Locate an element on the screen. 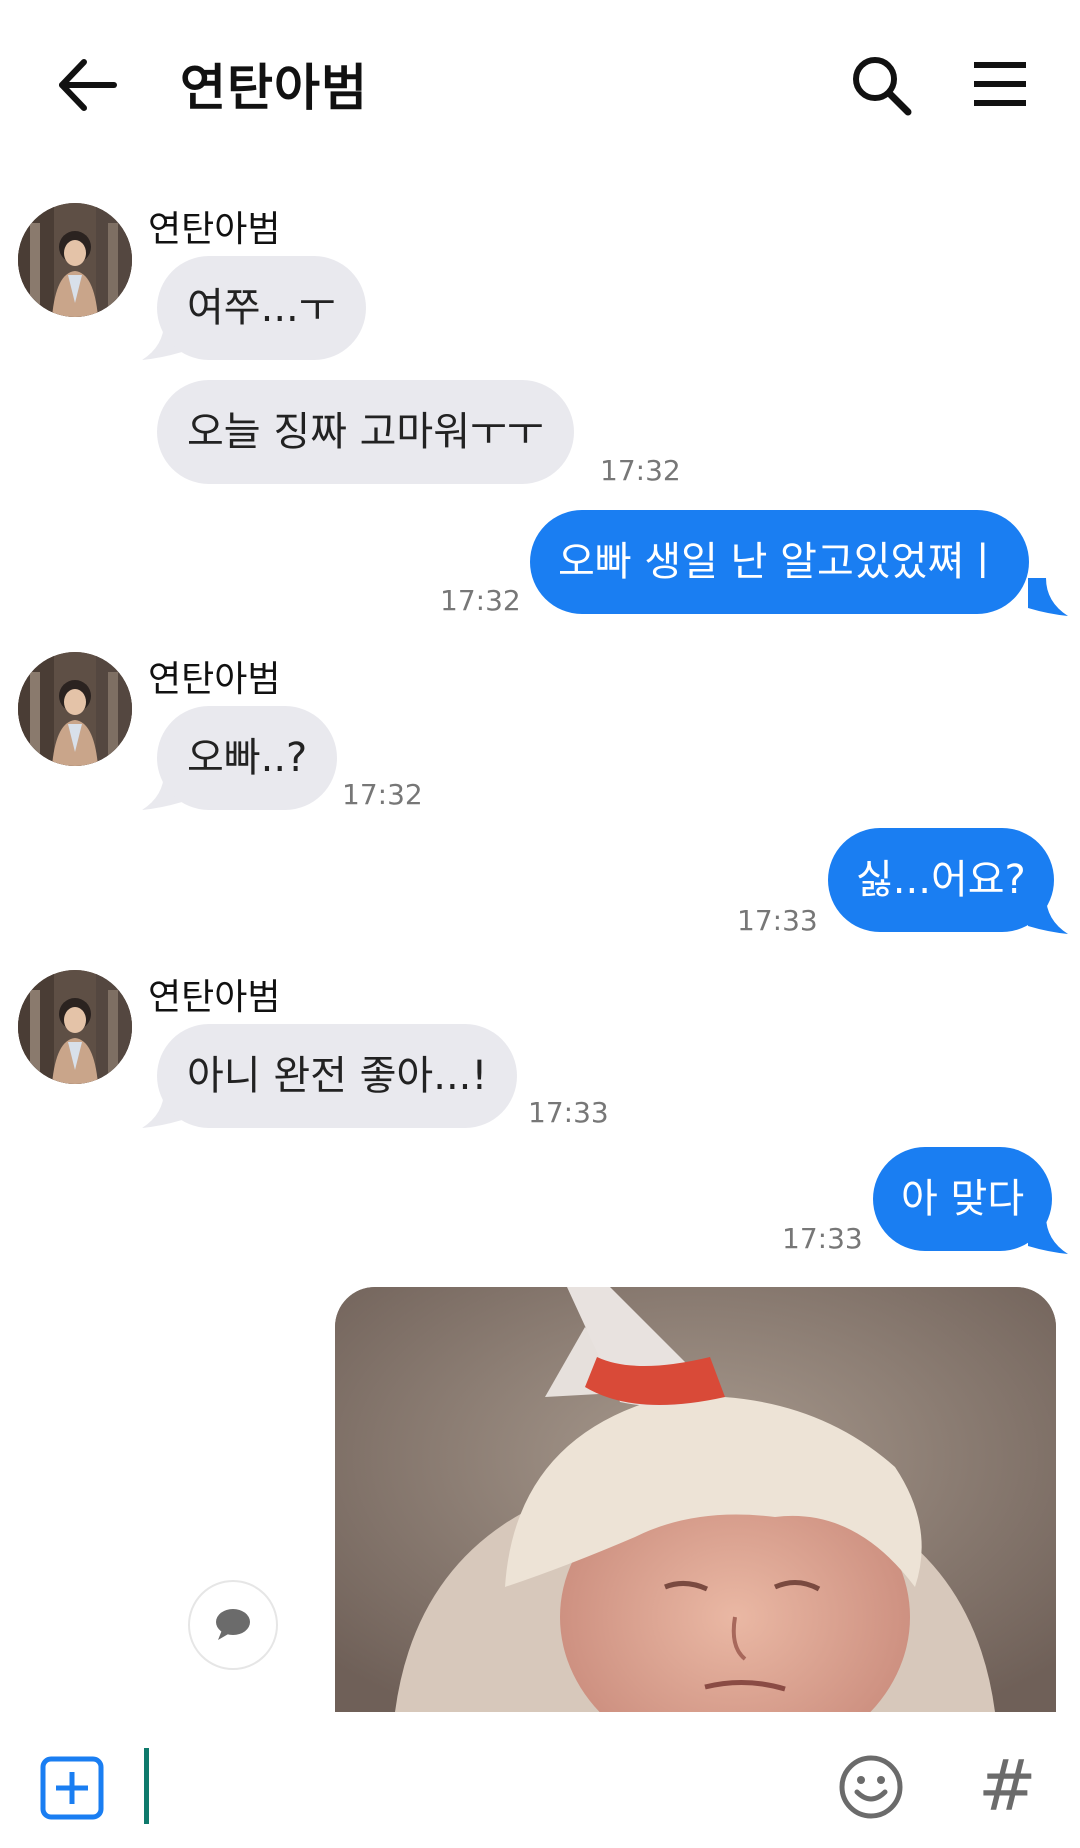 This screenshot has height=1848, width=1080. comment-button is located at coordinates (233, 1625).